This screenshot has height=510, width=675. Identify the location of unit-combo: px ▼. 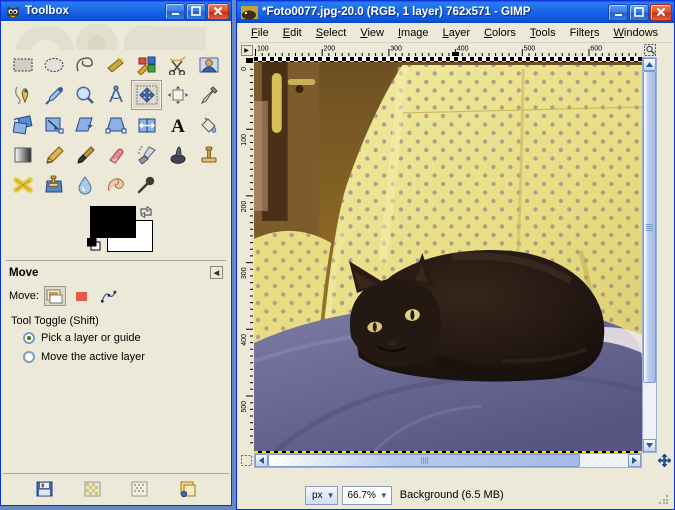
(322, 495).